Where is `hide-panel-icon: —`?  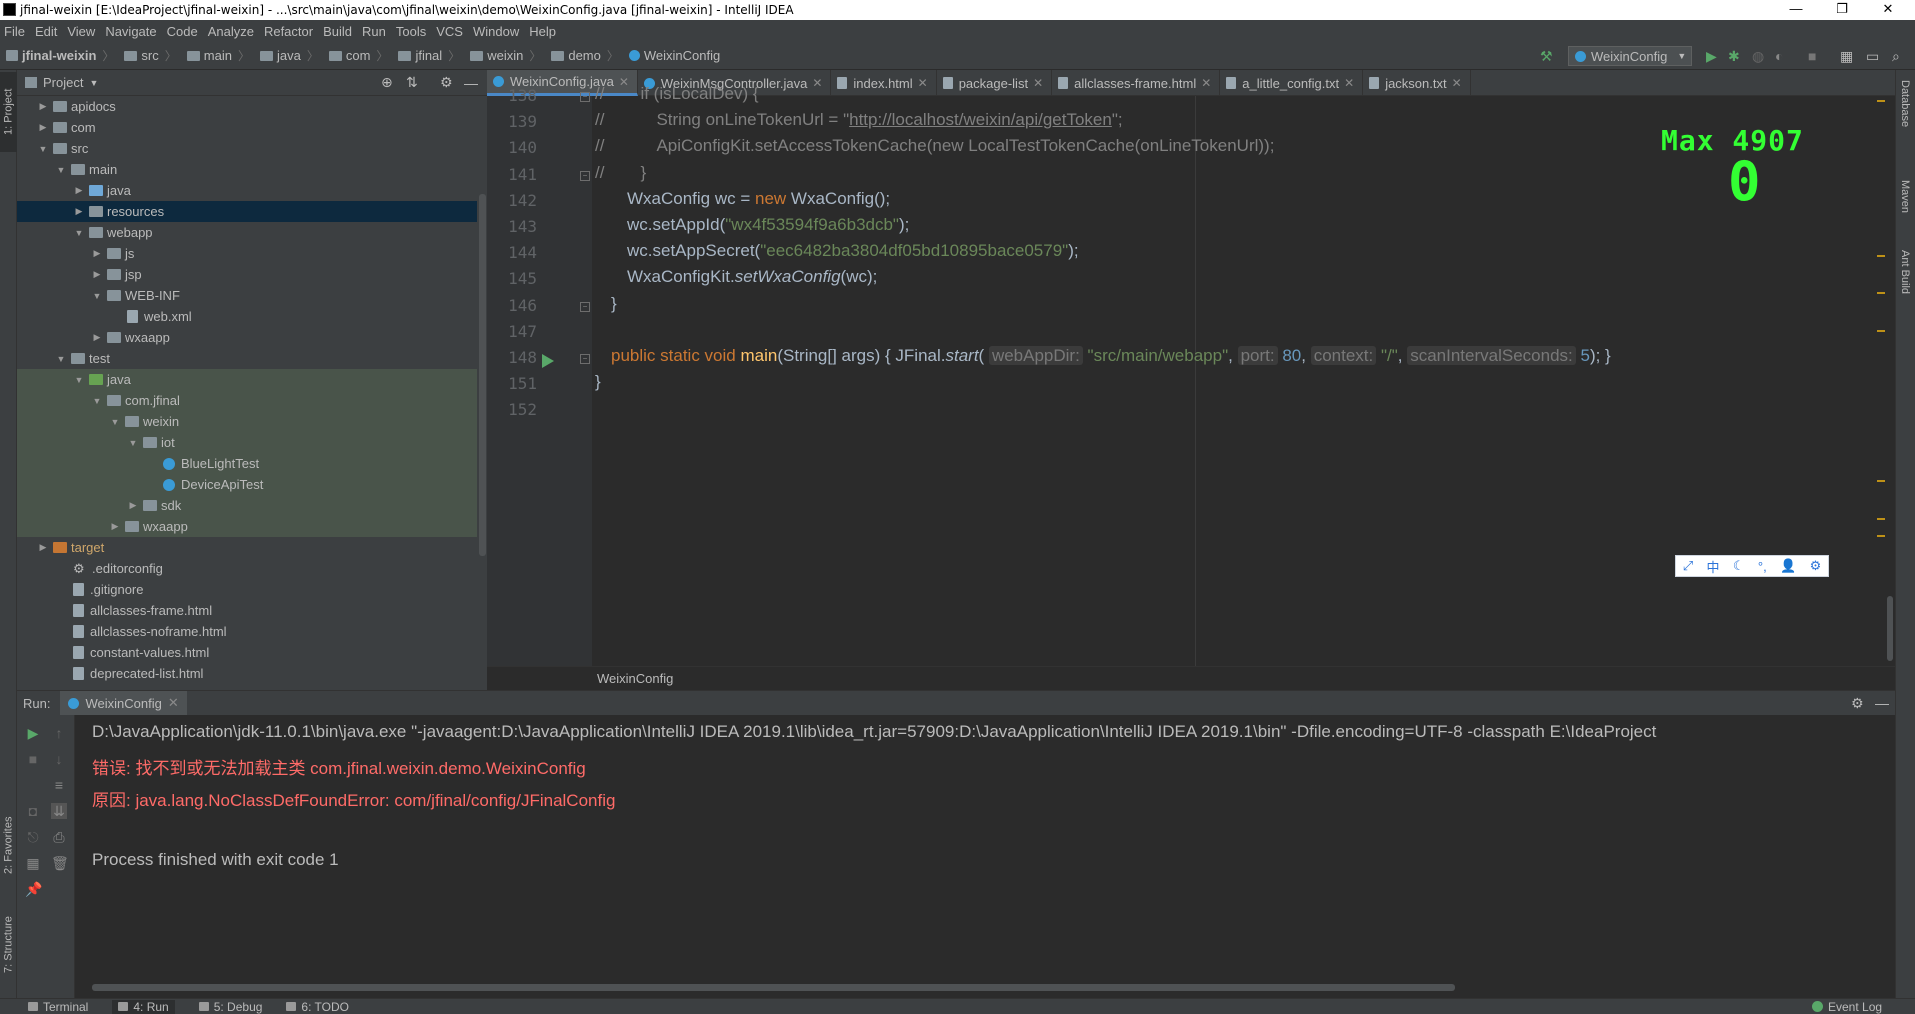
hide-panel-icon: — is located at coordinates (471, 83).